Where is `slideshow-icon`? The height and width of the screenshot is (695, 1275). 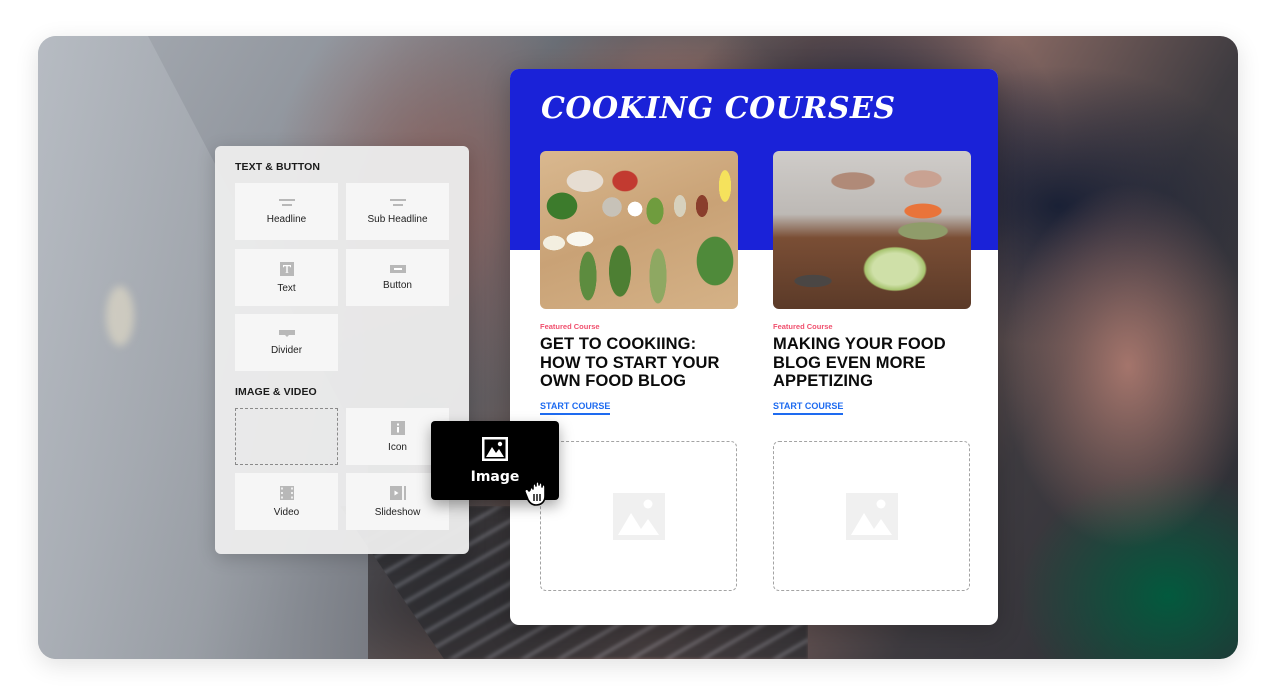
slideshow-icon is located at coordinates (397, 492).